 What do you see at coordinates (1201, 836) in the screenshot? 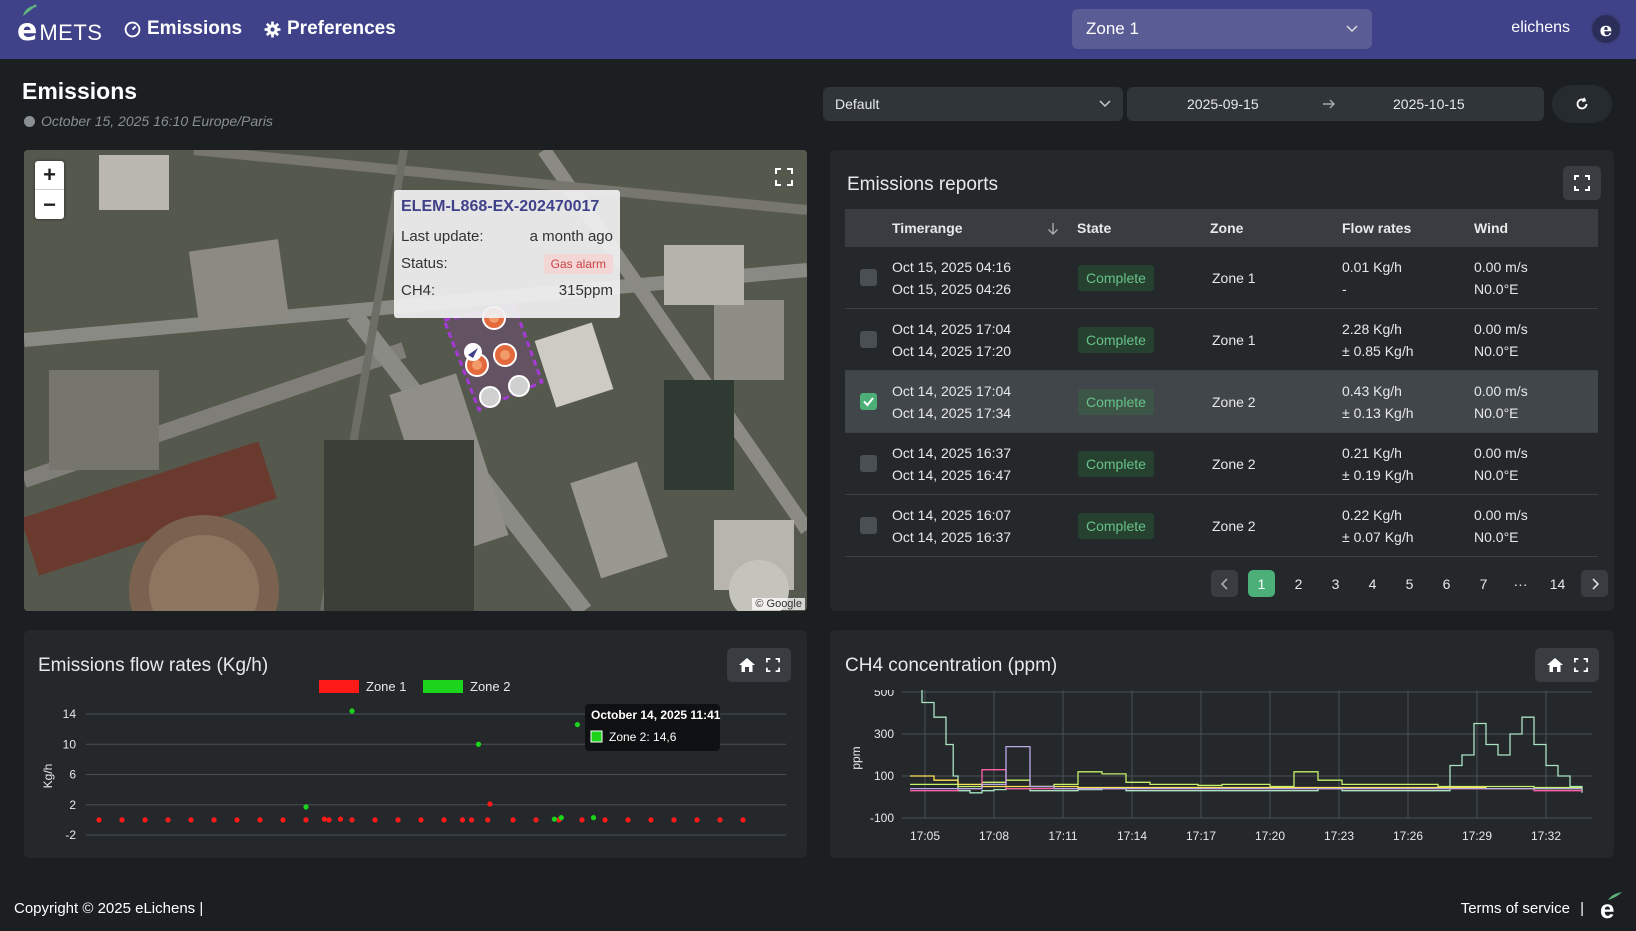
I see `x-tick-label: 17:17` at bounding box center [1201, 836].